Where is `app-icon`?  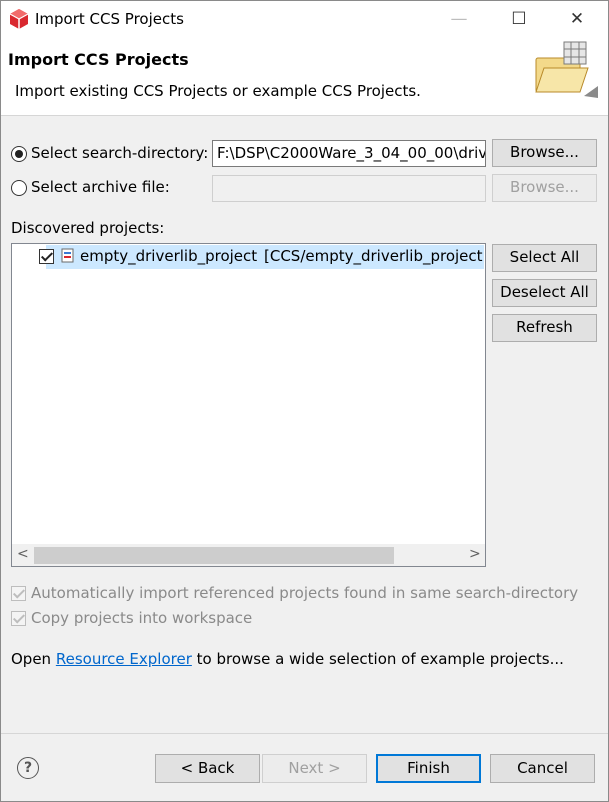
app-icon is located at coordinates (19, 19).